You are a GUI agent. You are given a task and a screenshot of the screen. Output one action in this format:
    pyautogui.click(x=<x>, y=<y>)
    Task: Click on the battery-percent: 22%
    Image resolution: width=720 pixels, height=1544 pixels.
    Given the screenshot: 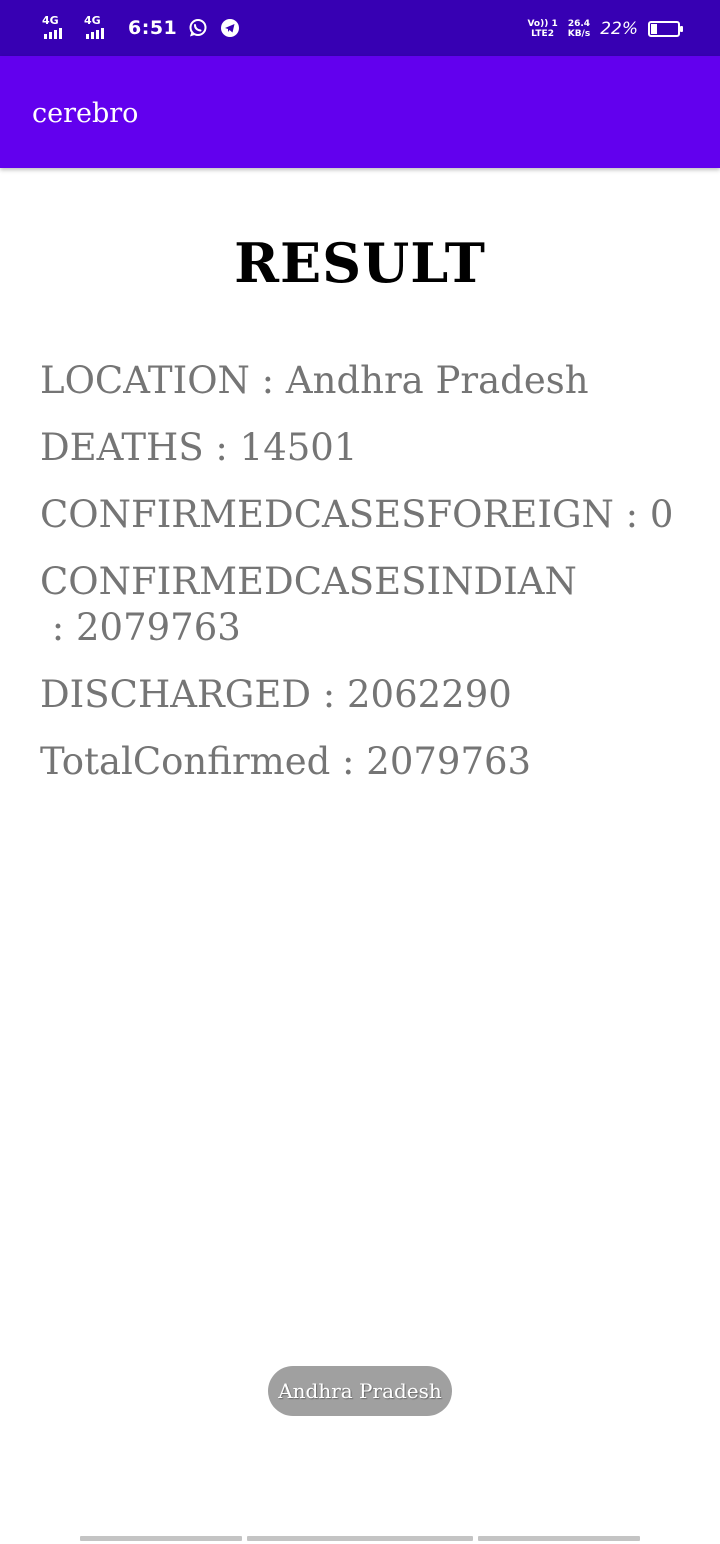 What is the action you would take?
    pyautogui.click(x=619, y=29)
    